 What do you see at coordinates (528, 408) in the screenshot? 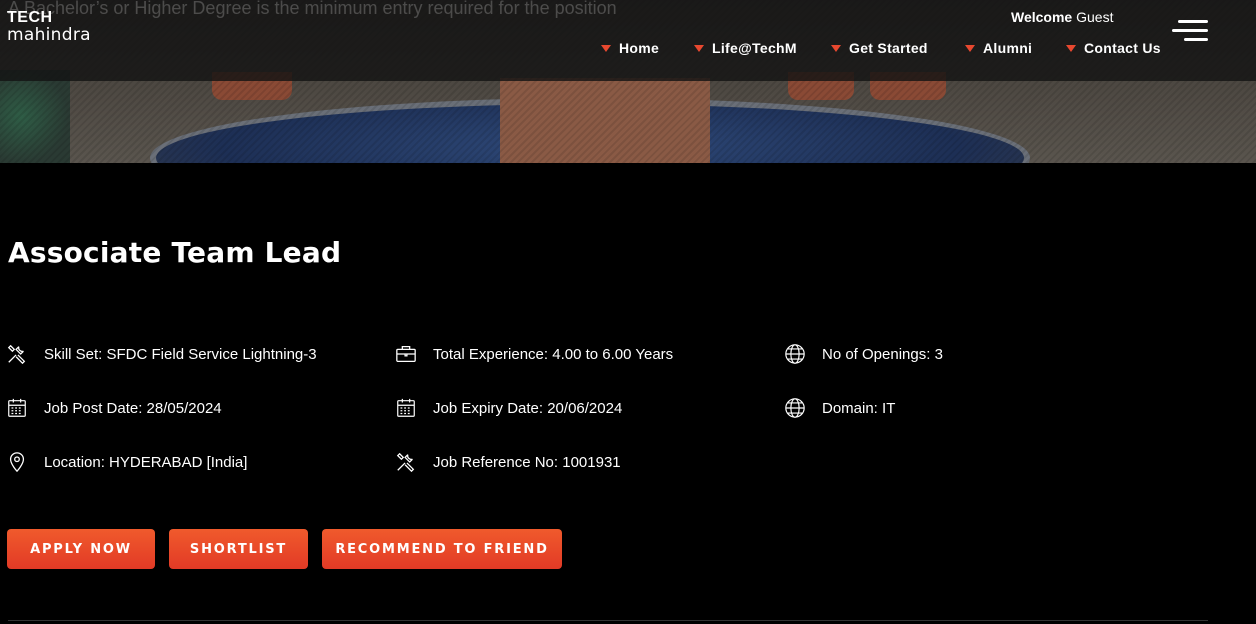
I see `detail-text: Job Expiry Date: 20/06/2024` at bounding box center [528, 408].